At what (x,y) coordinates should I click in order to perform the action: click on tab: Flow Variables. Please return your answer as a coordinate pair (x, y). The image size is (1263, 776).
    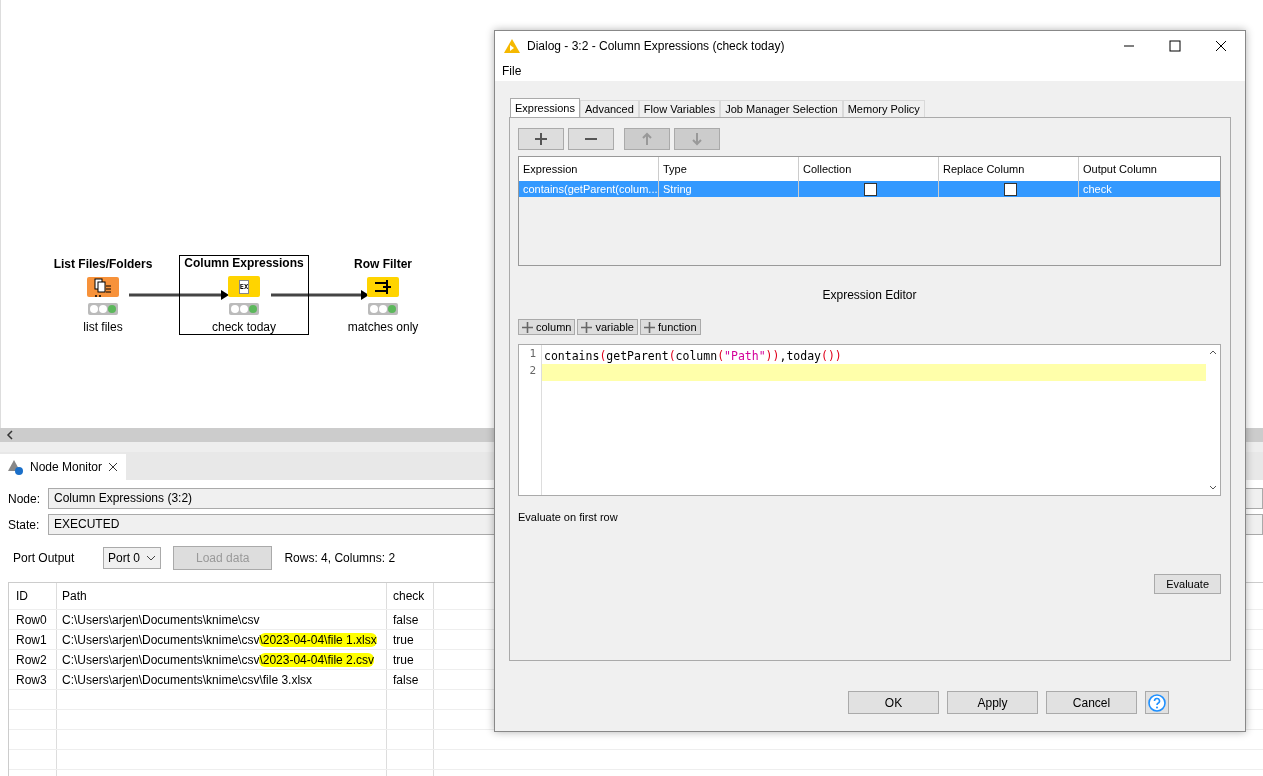
    Looking at the image, I should click on (679, 108).